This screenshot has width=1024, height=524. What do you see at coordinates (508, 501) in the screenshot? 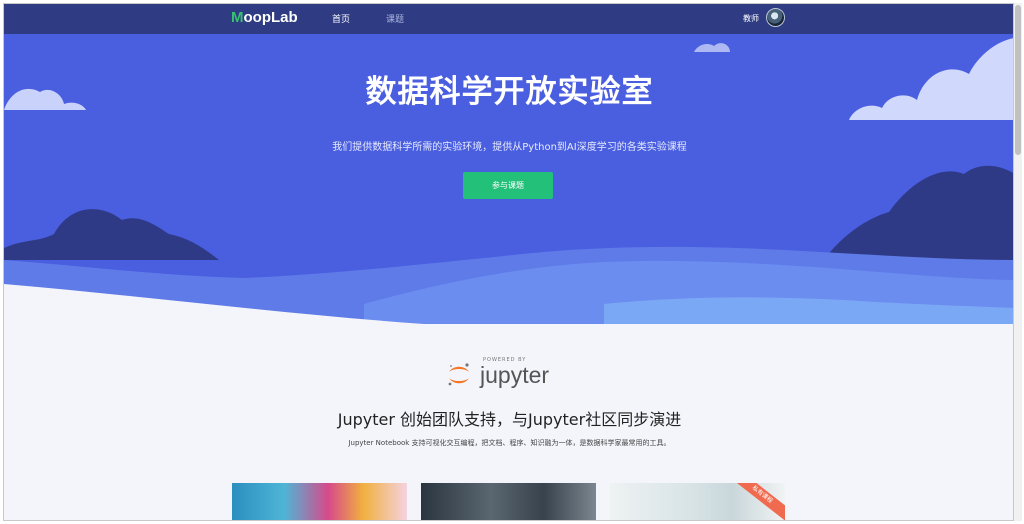
I see `course-card-health-data` at bounding box center [508, 501].